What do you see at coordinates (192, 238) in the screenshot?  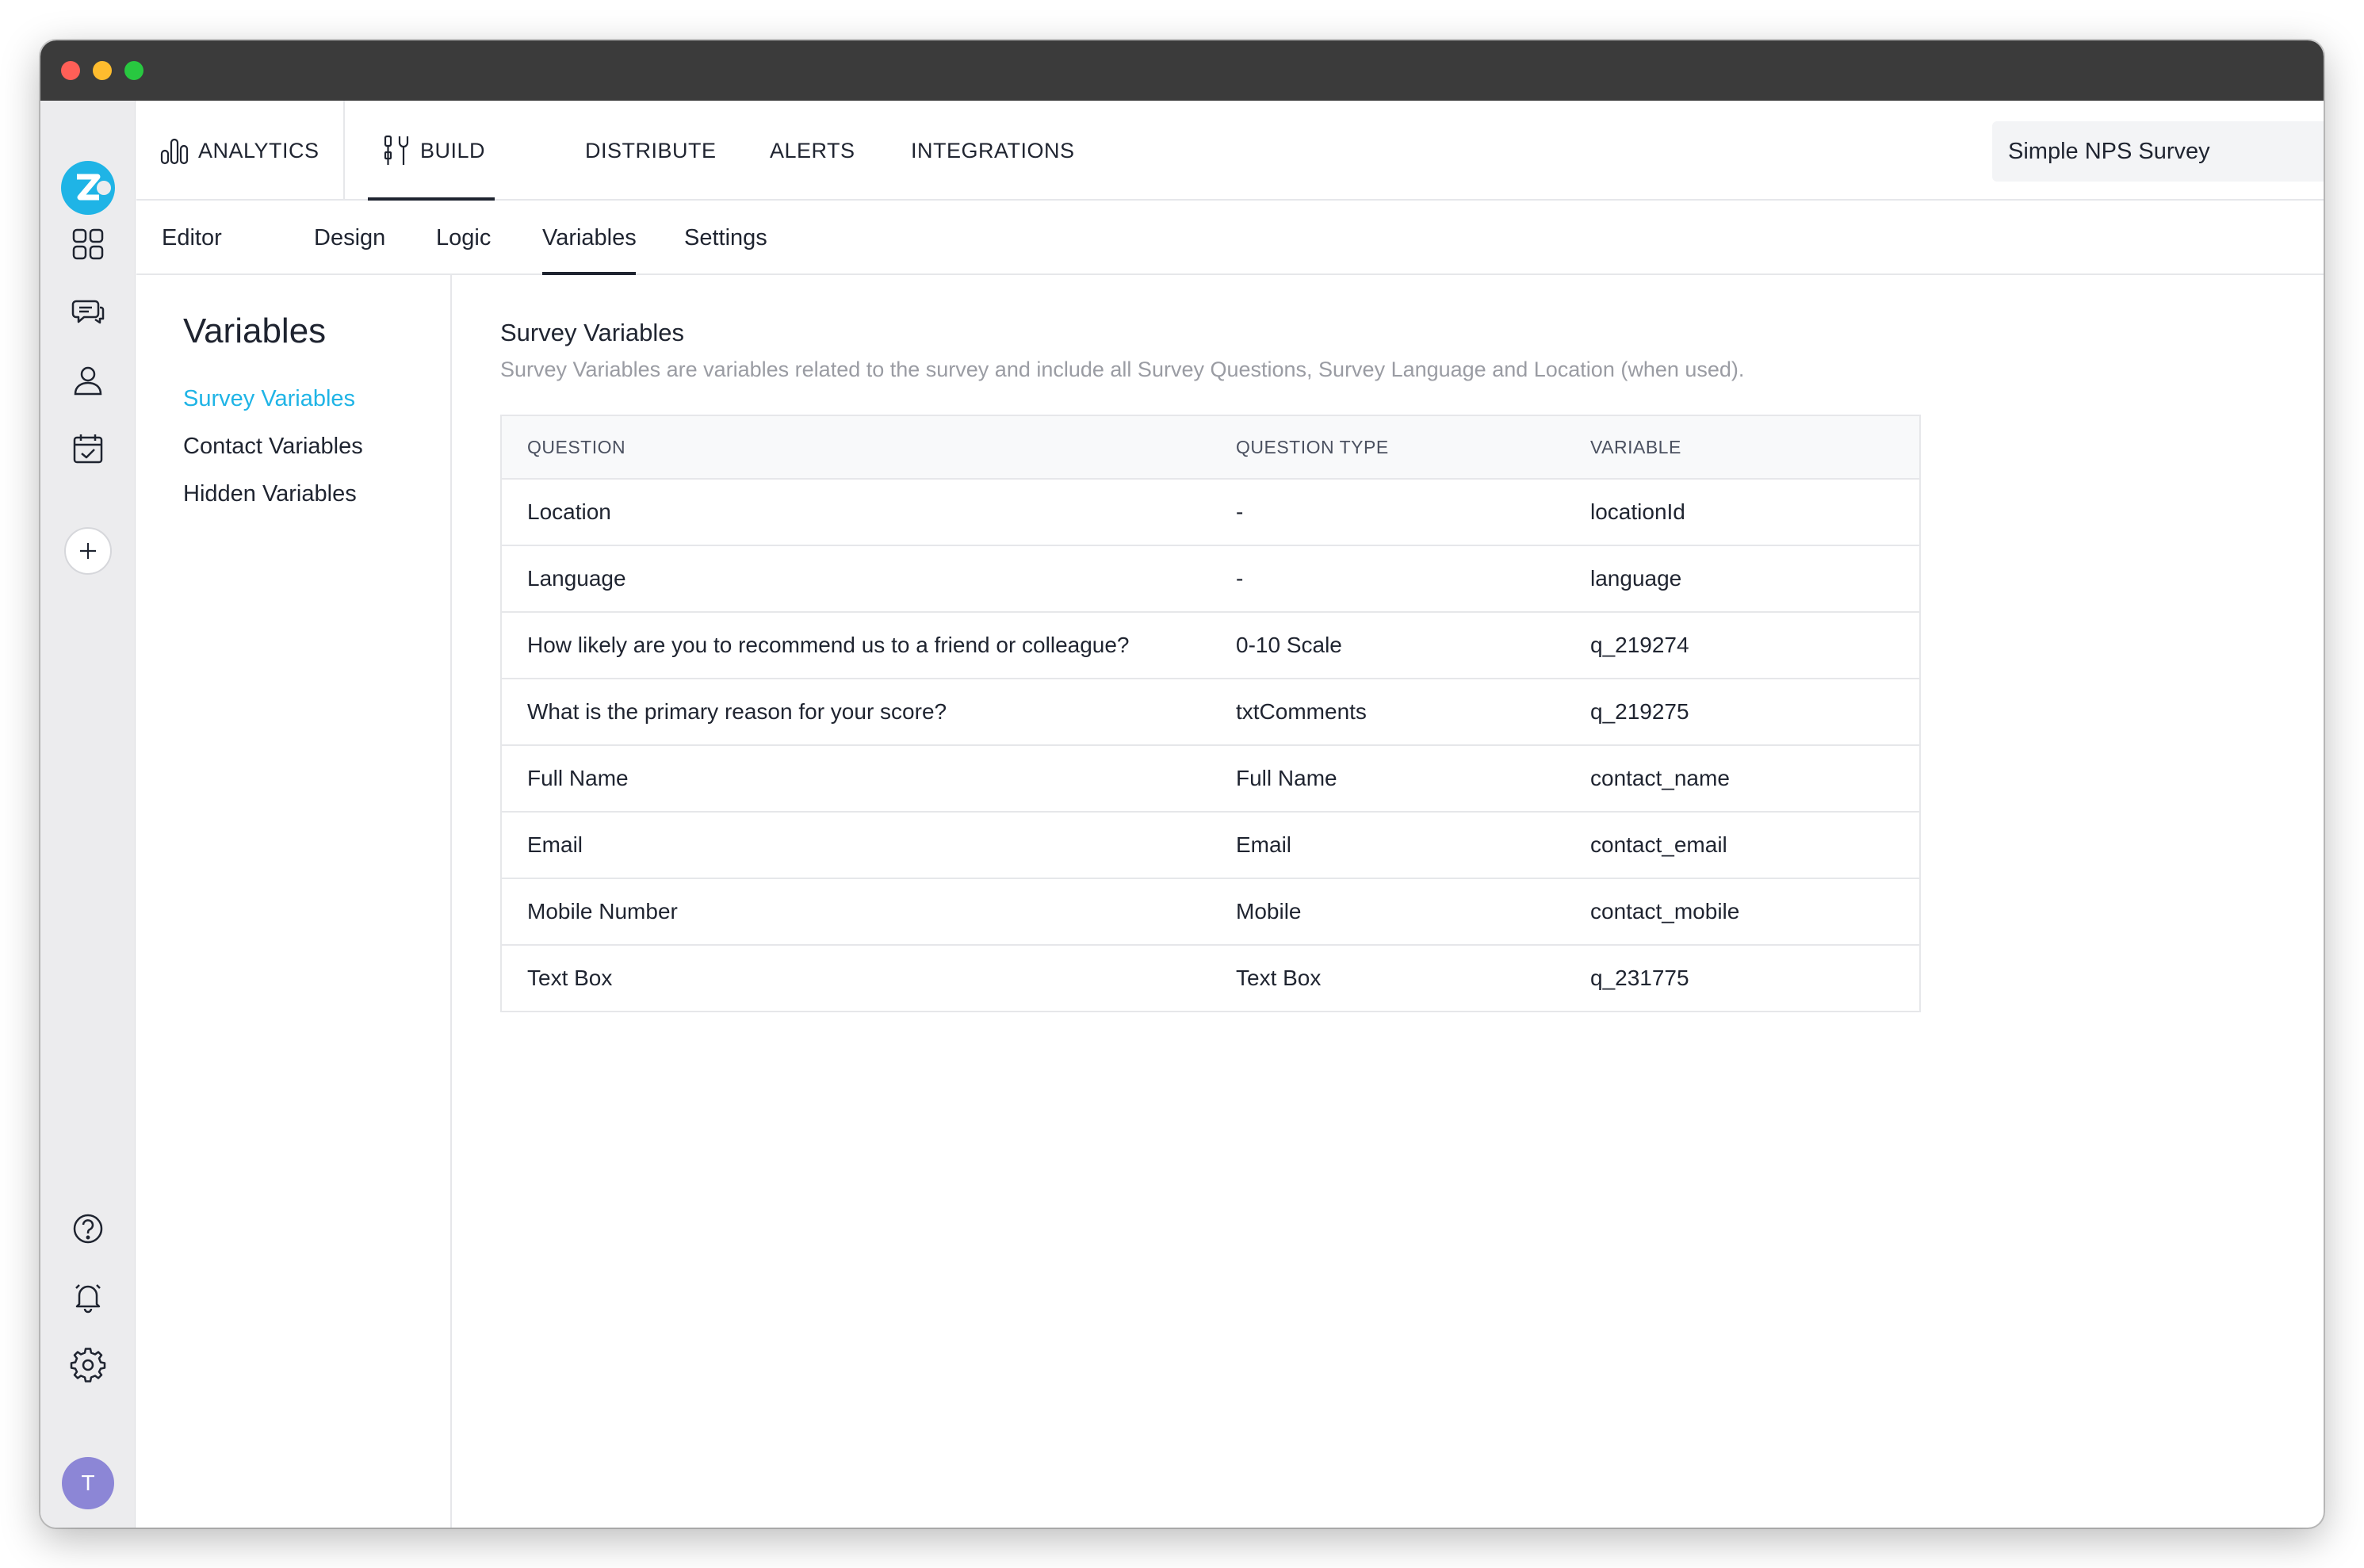 I see `tab-editor: Editor` at bounding box center [192, 238].